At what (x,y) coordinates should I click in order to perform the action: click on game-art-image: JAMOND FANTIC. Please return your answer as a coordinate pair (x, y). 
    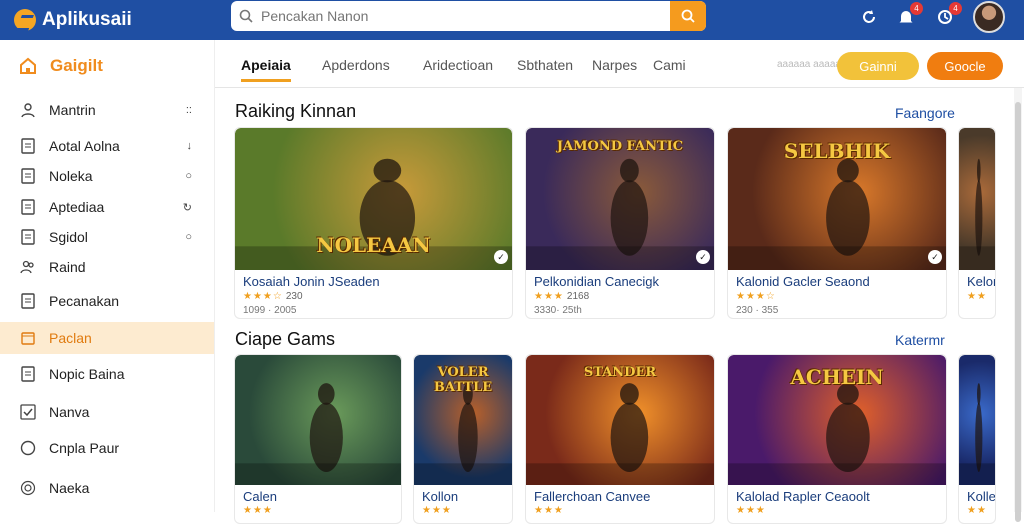
    Looking at the image, I should click on (620, 199).